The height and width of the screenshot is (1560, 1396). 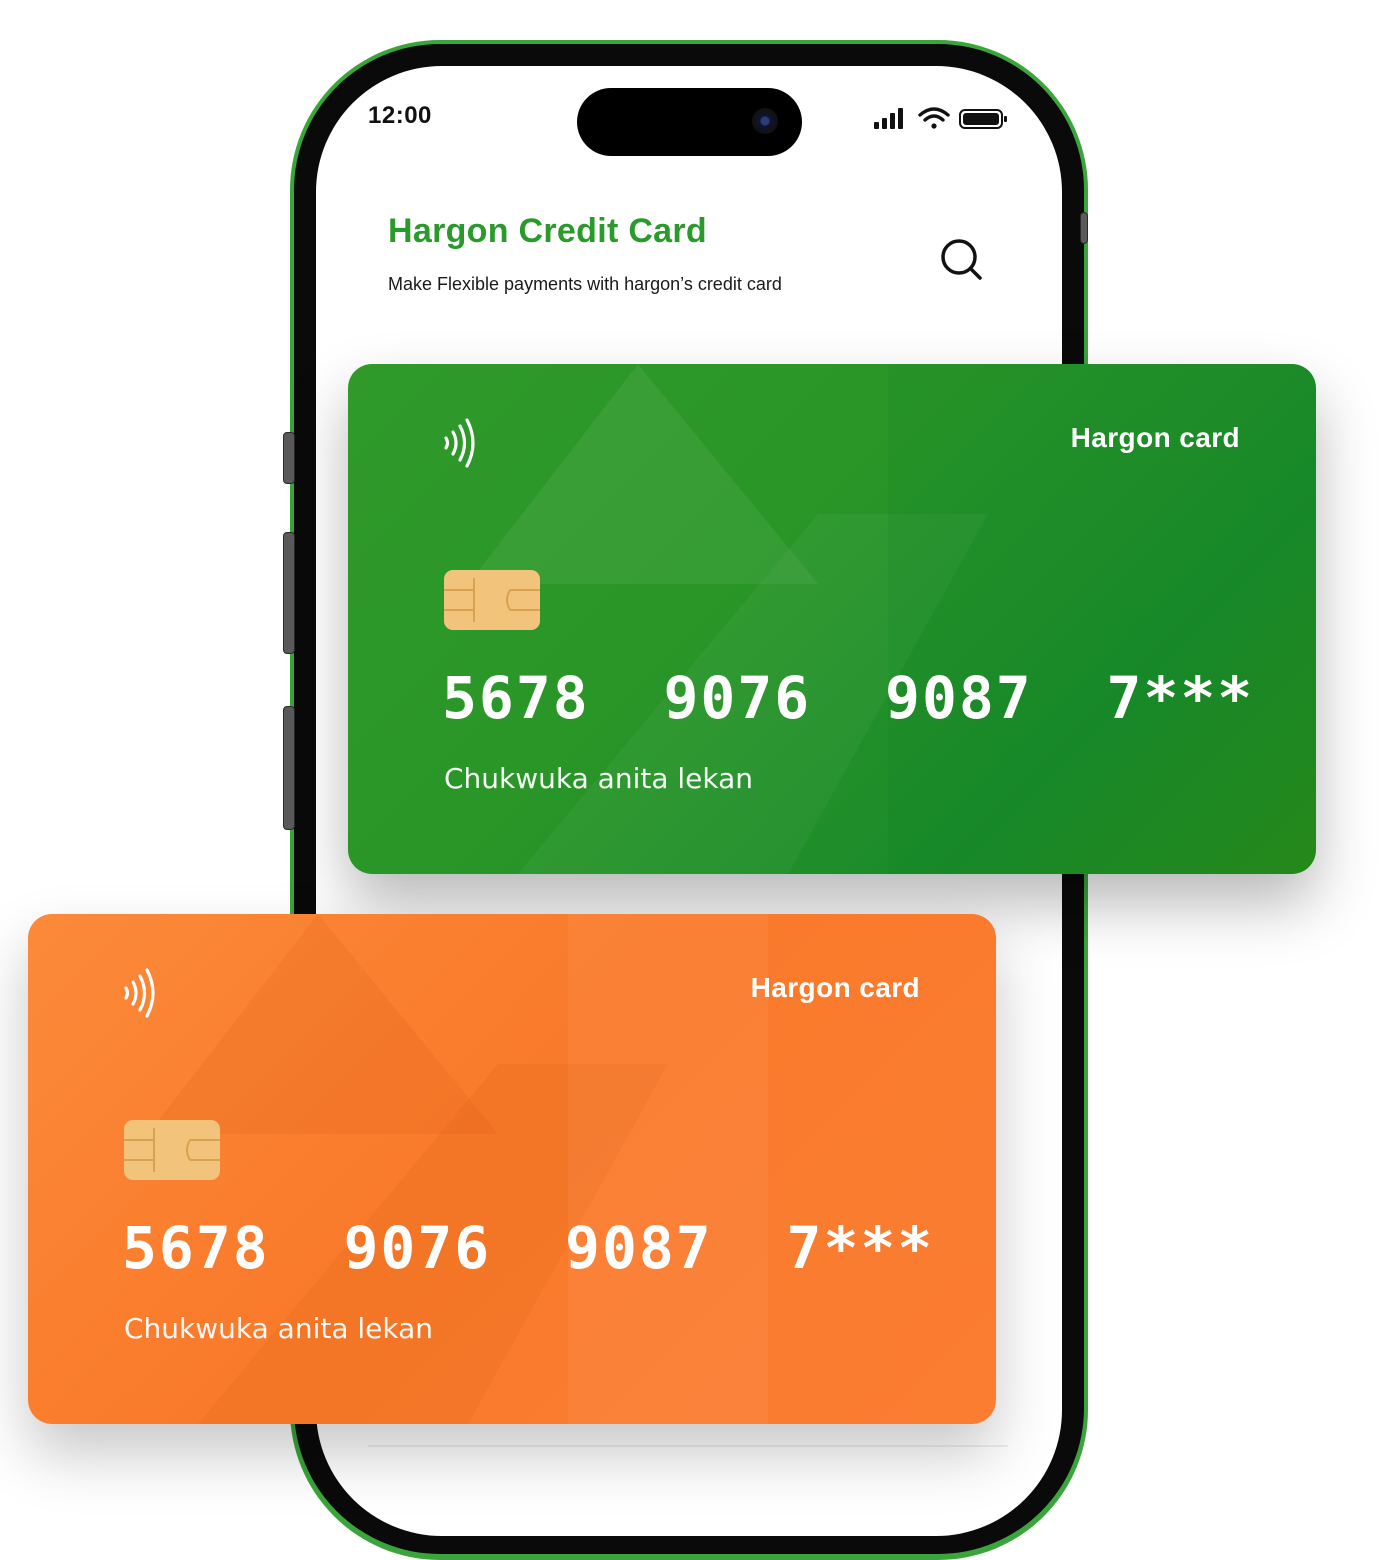 What do you see at coordinates (289, 458) in the screenshot?
I see `side-button-silent` at bounding box center [289, 458].